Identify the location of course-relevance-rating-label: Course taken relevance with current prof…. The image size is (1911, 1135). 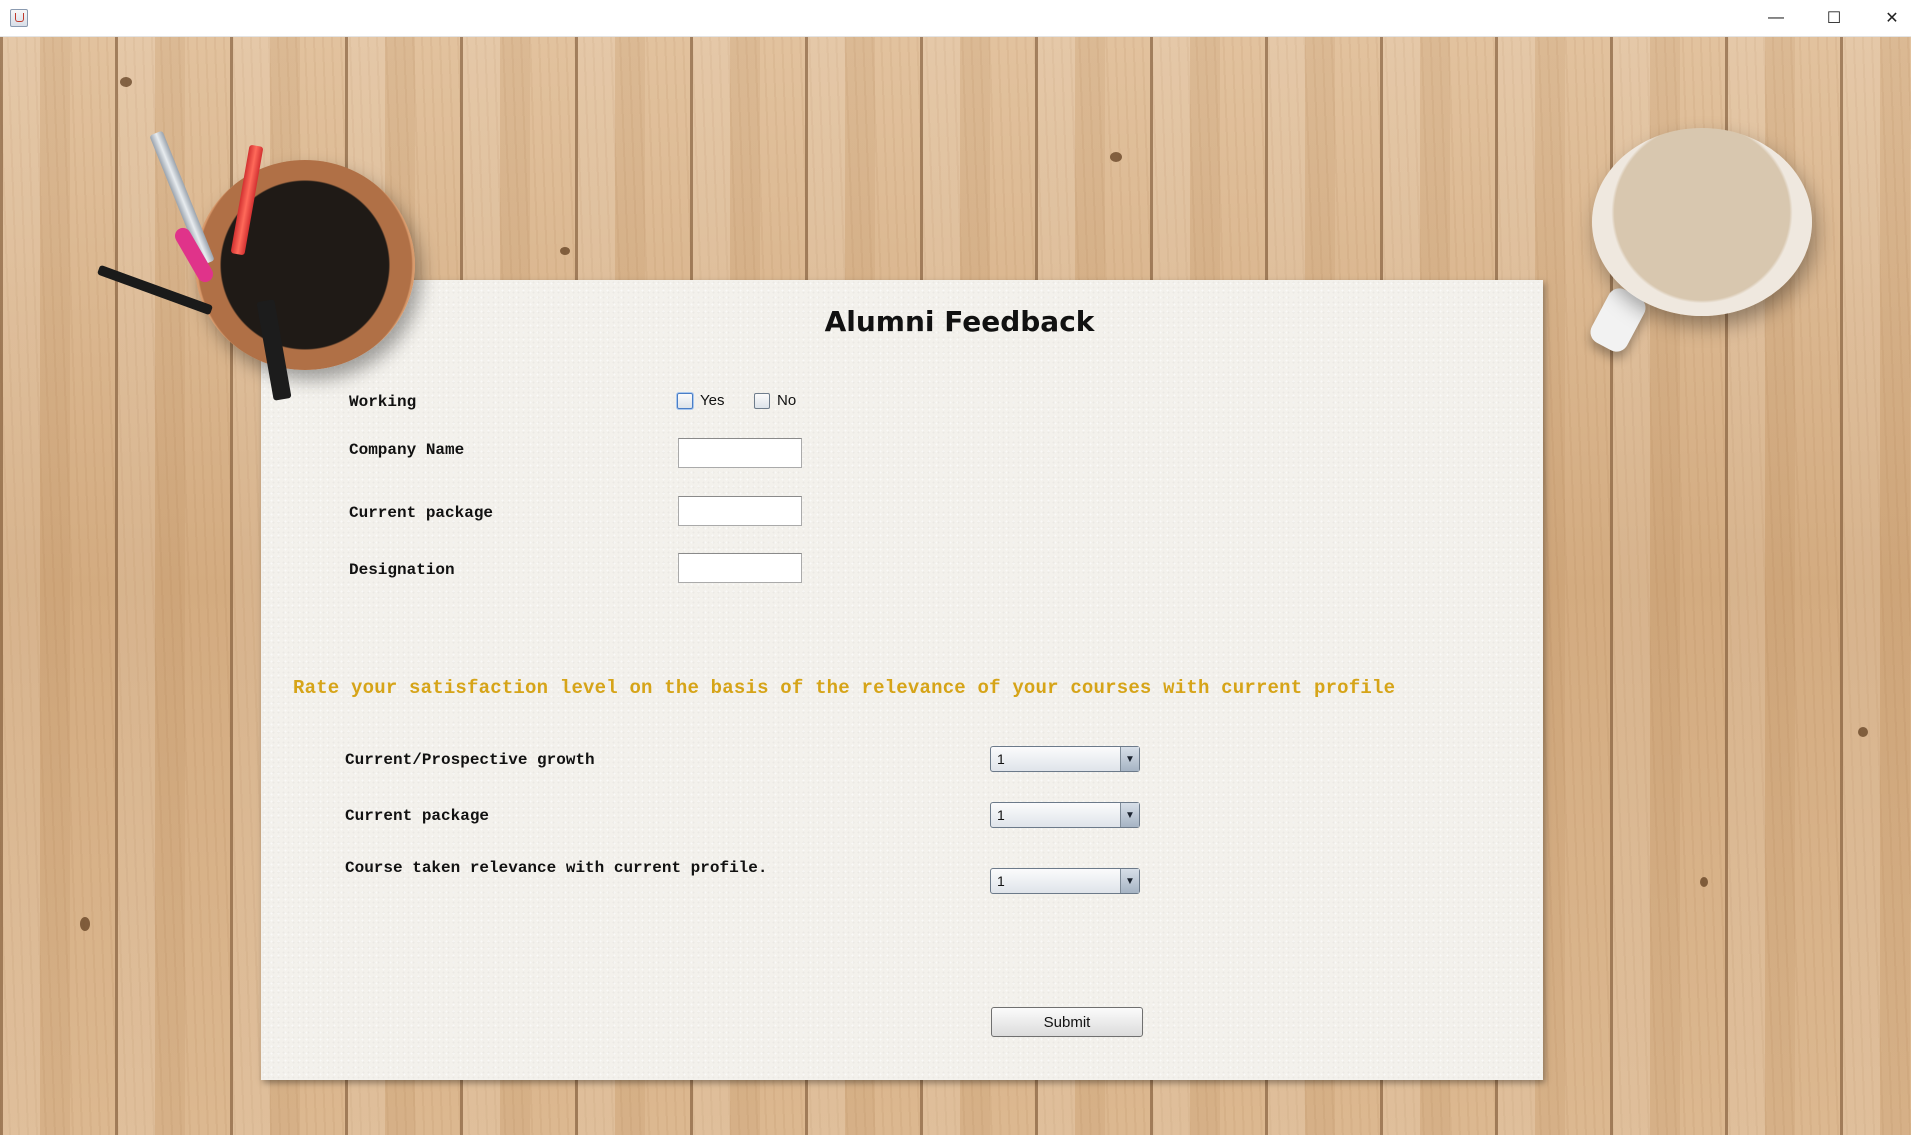
(556, 868).